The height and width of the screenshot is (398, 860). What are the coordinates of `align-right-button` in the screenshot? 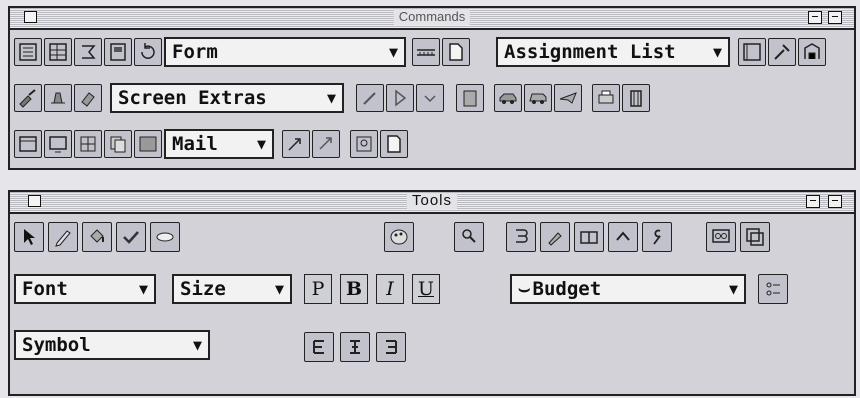 It's located at (391, 347).